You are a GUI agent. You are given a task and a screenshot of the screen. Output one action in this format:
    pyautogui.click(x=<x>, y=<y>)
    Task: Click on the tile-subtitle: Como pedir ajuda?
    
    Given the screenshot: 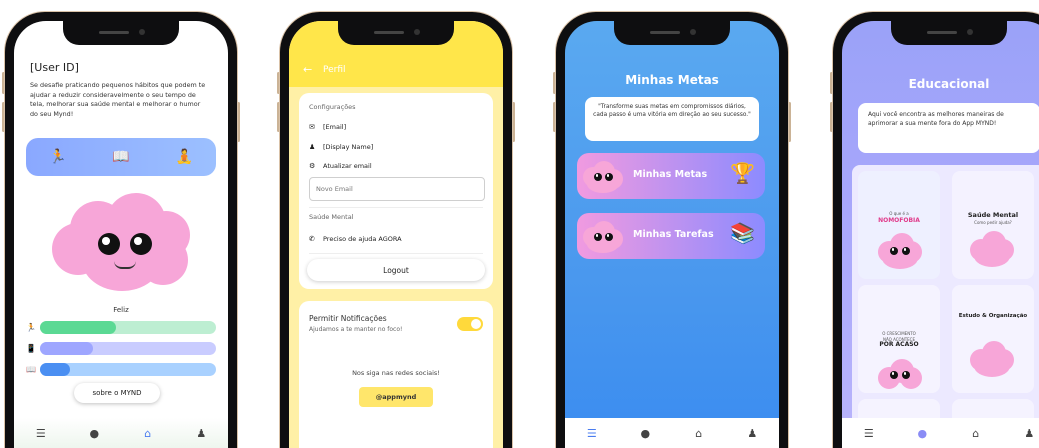 What is the action you would take?
    pyautogui.click(x=993, y=222)
    